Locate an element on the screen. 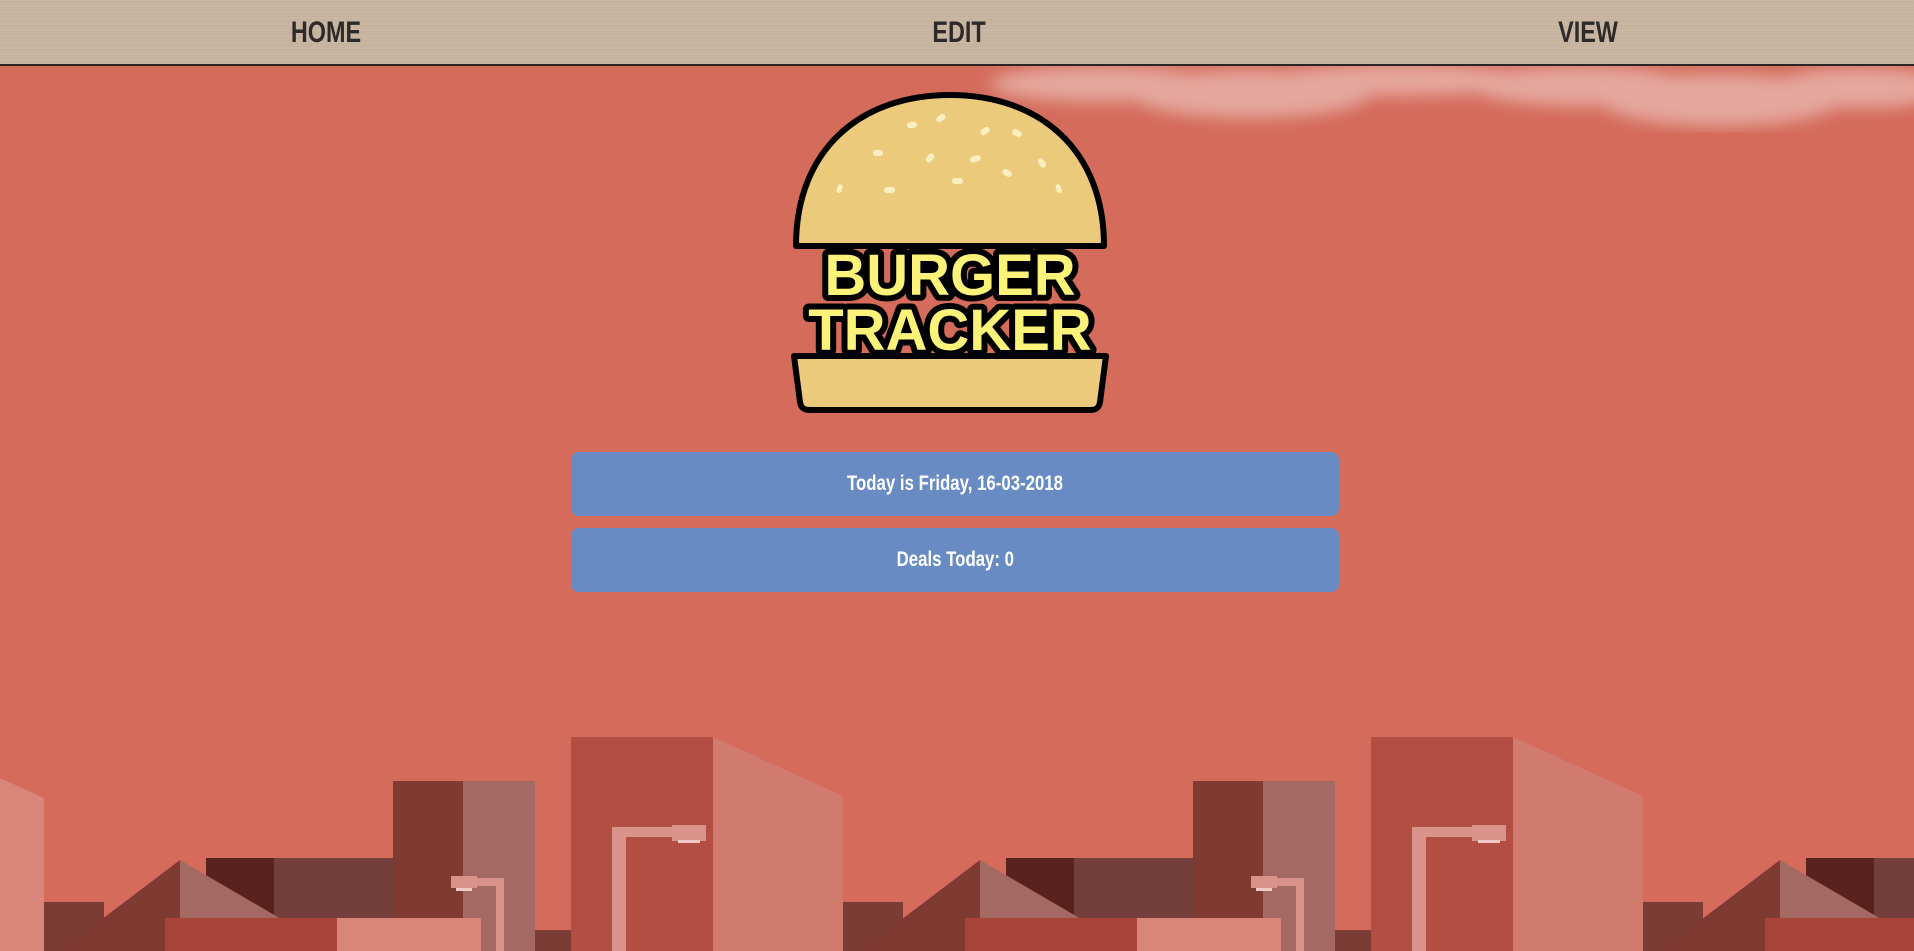 This screenshot has height=951, width=1914. deals-panel: Deals Today: 0 is located at coordinates (955, 560).